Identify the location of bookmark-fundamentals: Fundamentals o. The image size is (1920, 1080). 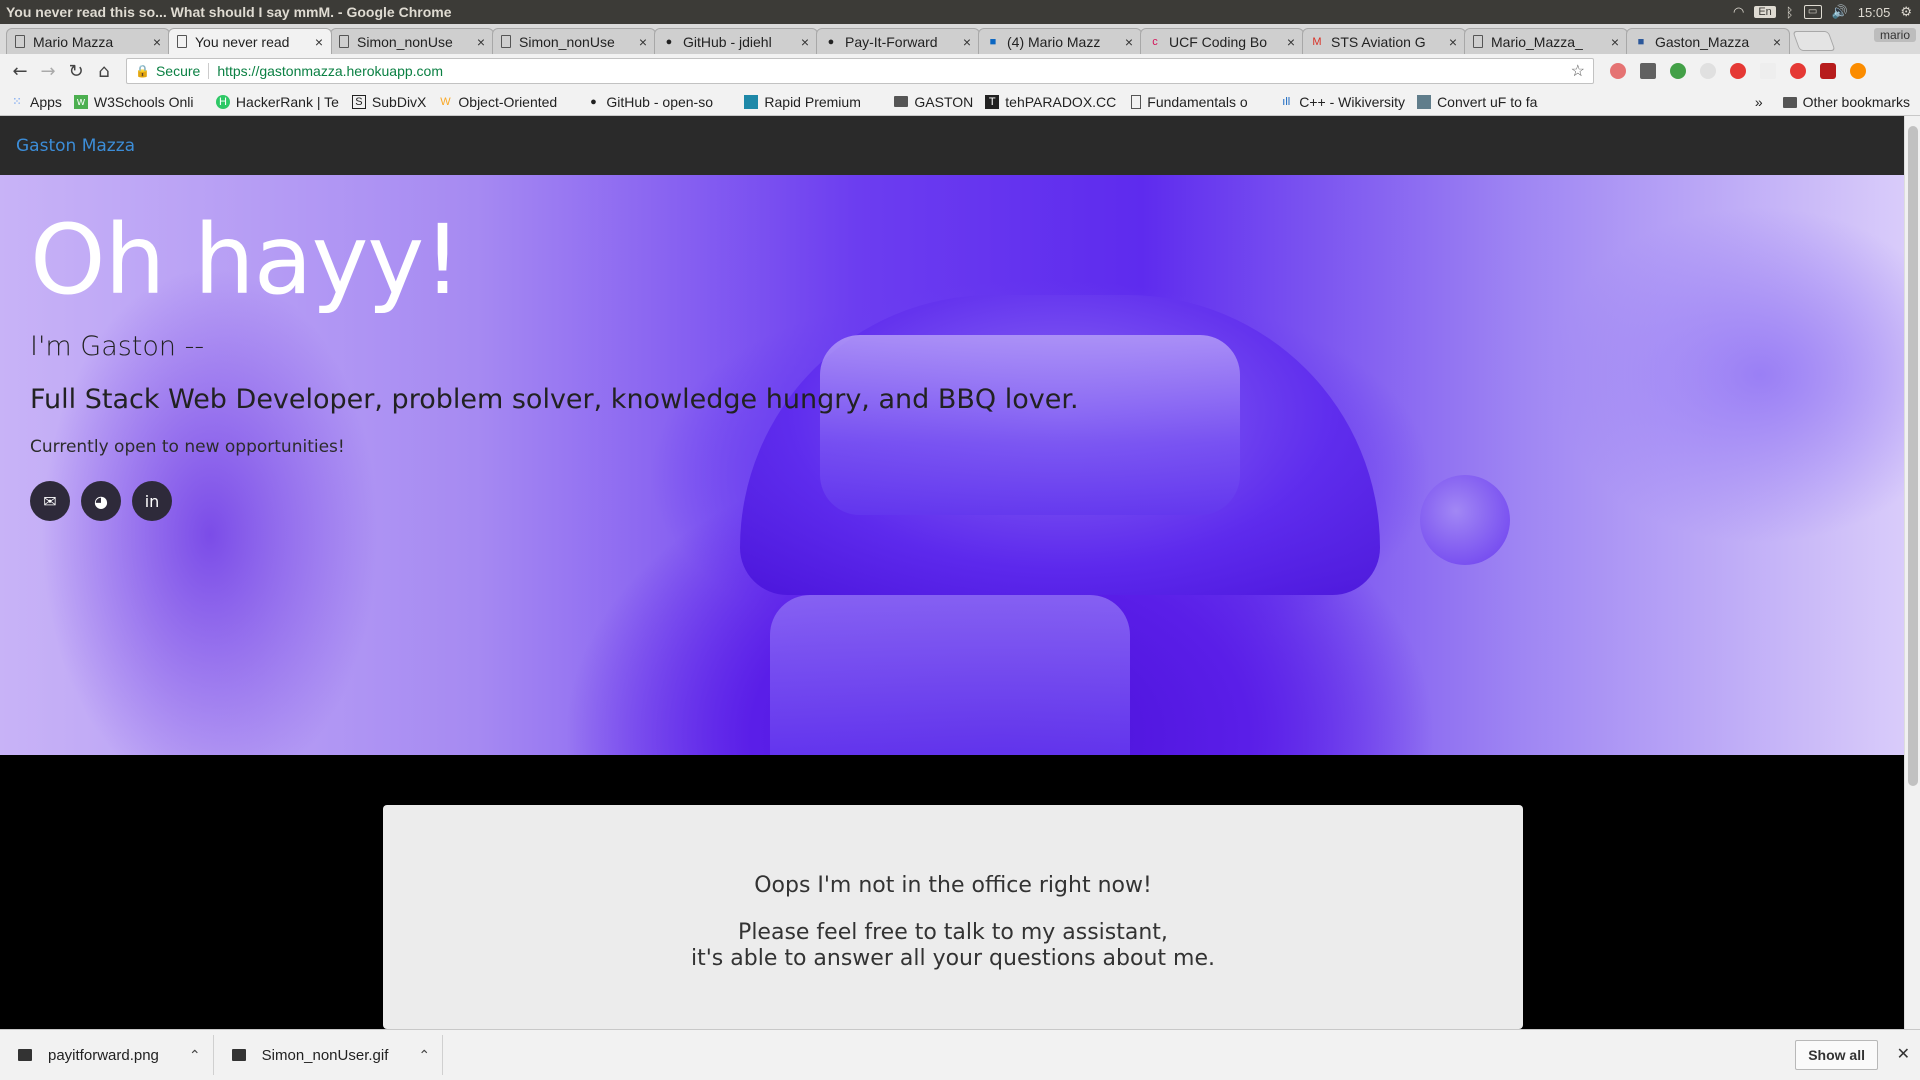
(1199, 102).